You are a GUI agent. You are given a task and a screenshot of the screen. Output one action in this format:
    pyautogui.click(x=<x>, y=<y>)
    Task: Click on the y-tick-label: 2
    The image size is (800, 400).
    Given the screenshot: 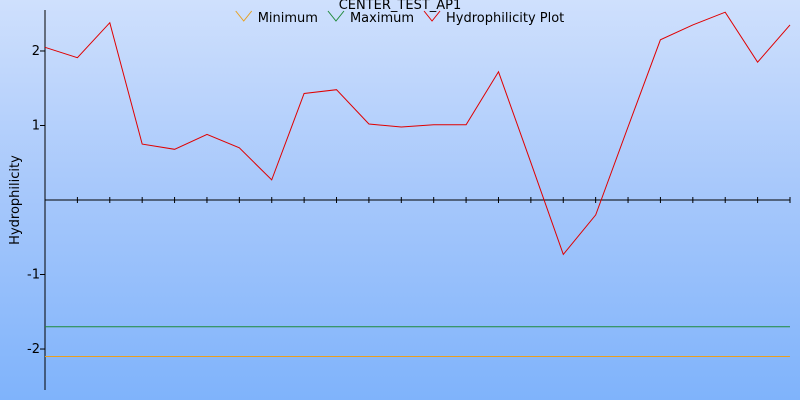 What is the action you would take?
    pyautogui.click(x=36, y=51)
    